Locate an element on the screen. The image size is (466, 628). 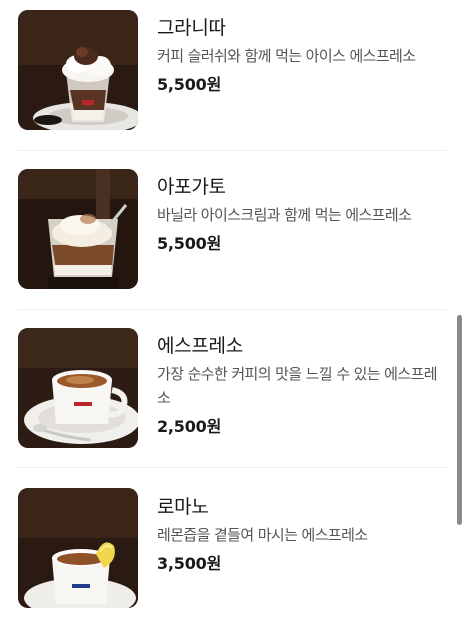
espresso-info: 에스프레소 가장 순수한 커피의 맛을 느낄 수 있는 에스프레소 2,500원 is located at coordinates (303, 386).